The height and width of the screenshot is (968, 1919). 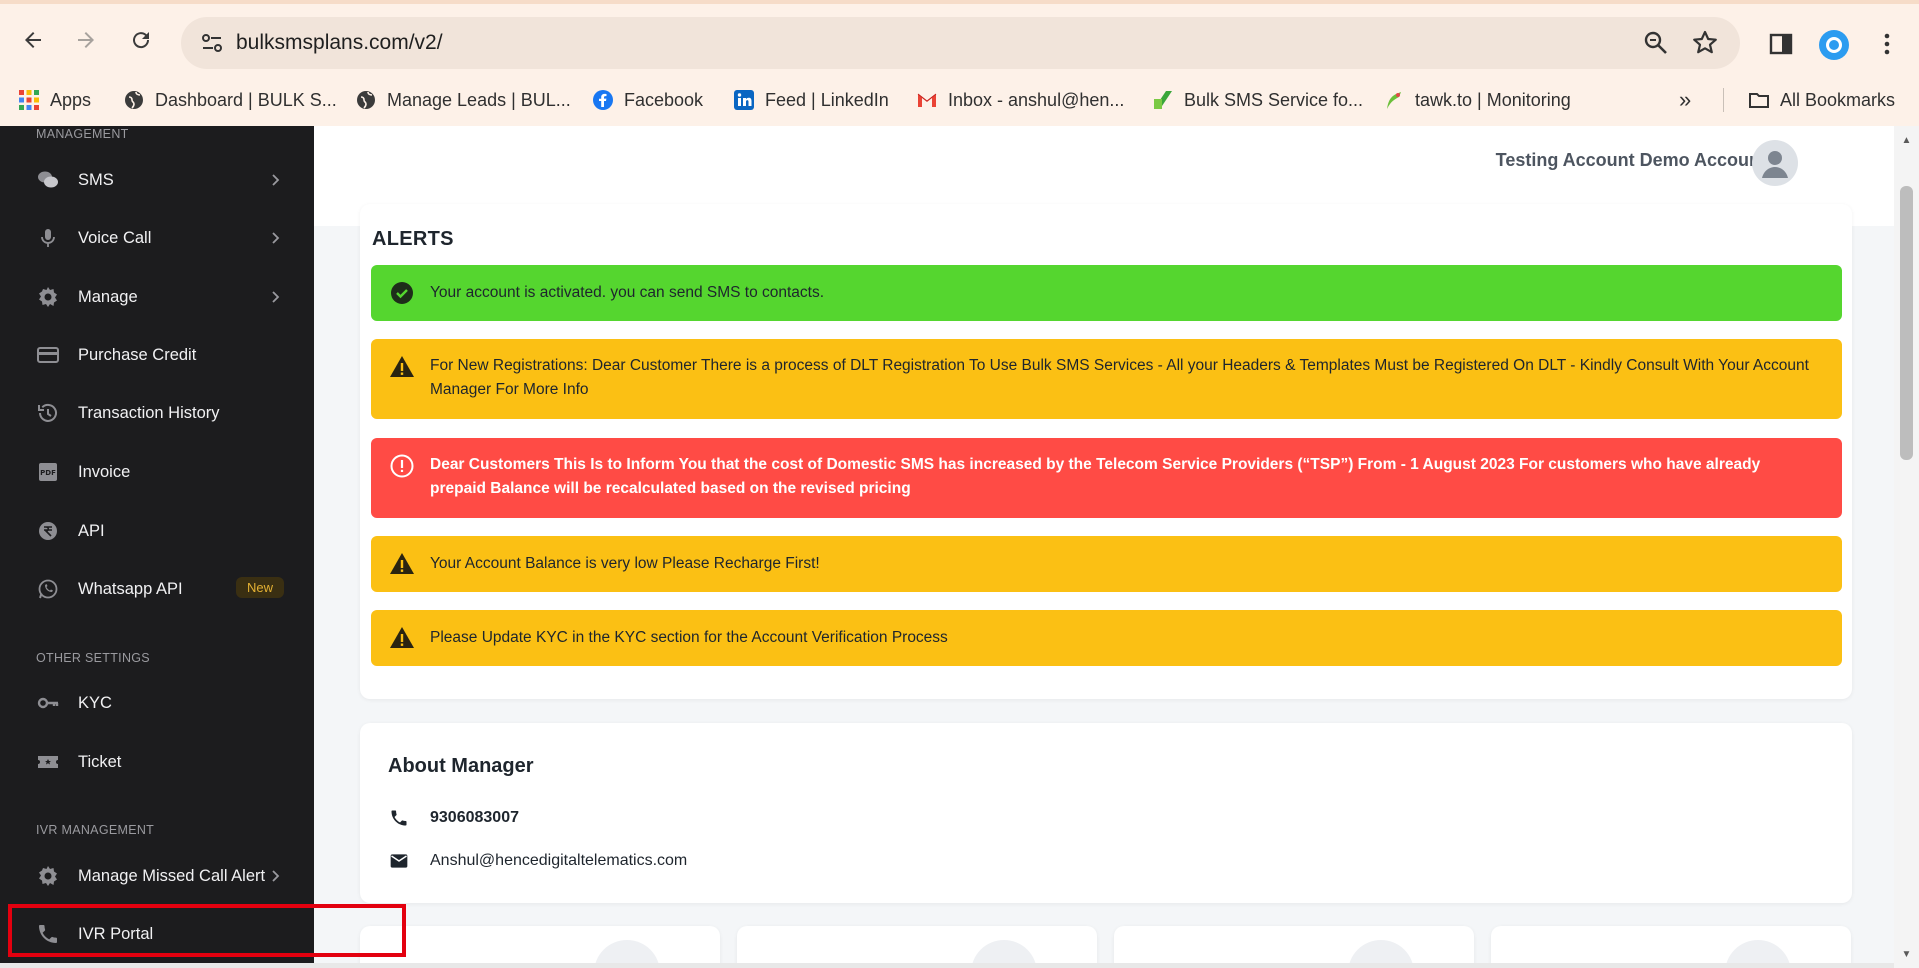 I want to click on scroll-up-arrow-icon: ▲, so click(x=1906, y=141).